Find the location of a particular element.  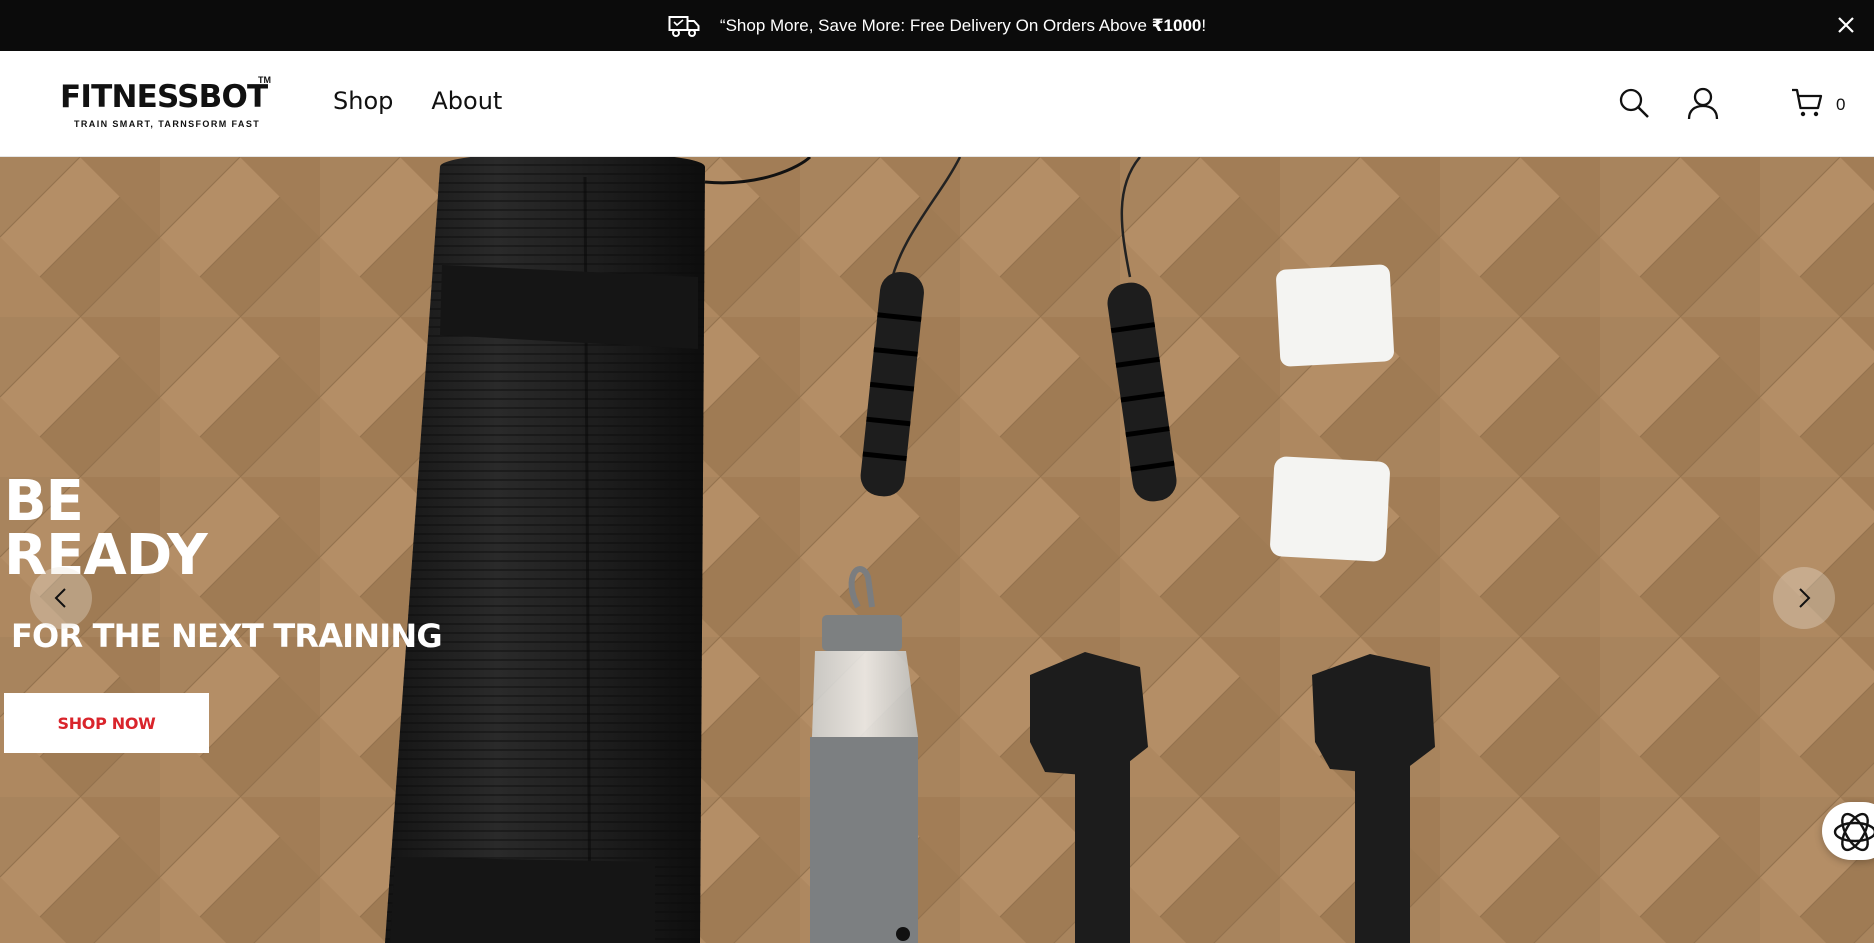

account-icon is located at coordinates (1703, 103).